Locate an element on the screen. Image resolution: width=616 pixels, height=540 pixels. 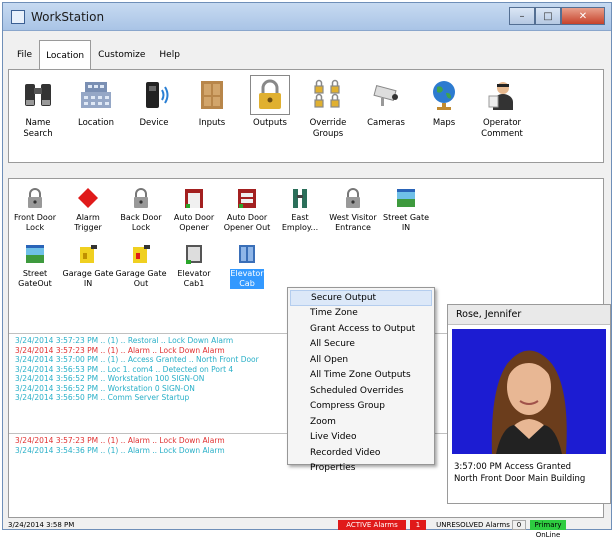
menu-item-all-secure: All Secure is located at coordinates (361, 345).